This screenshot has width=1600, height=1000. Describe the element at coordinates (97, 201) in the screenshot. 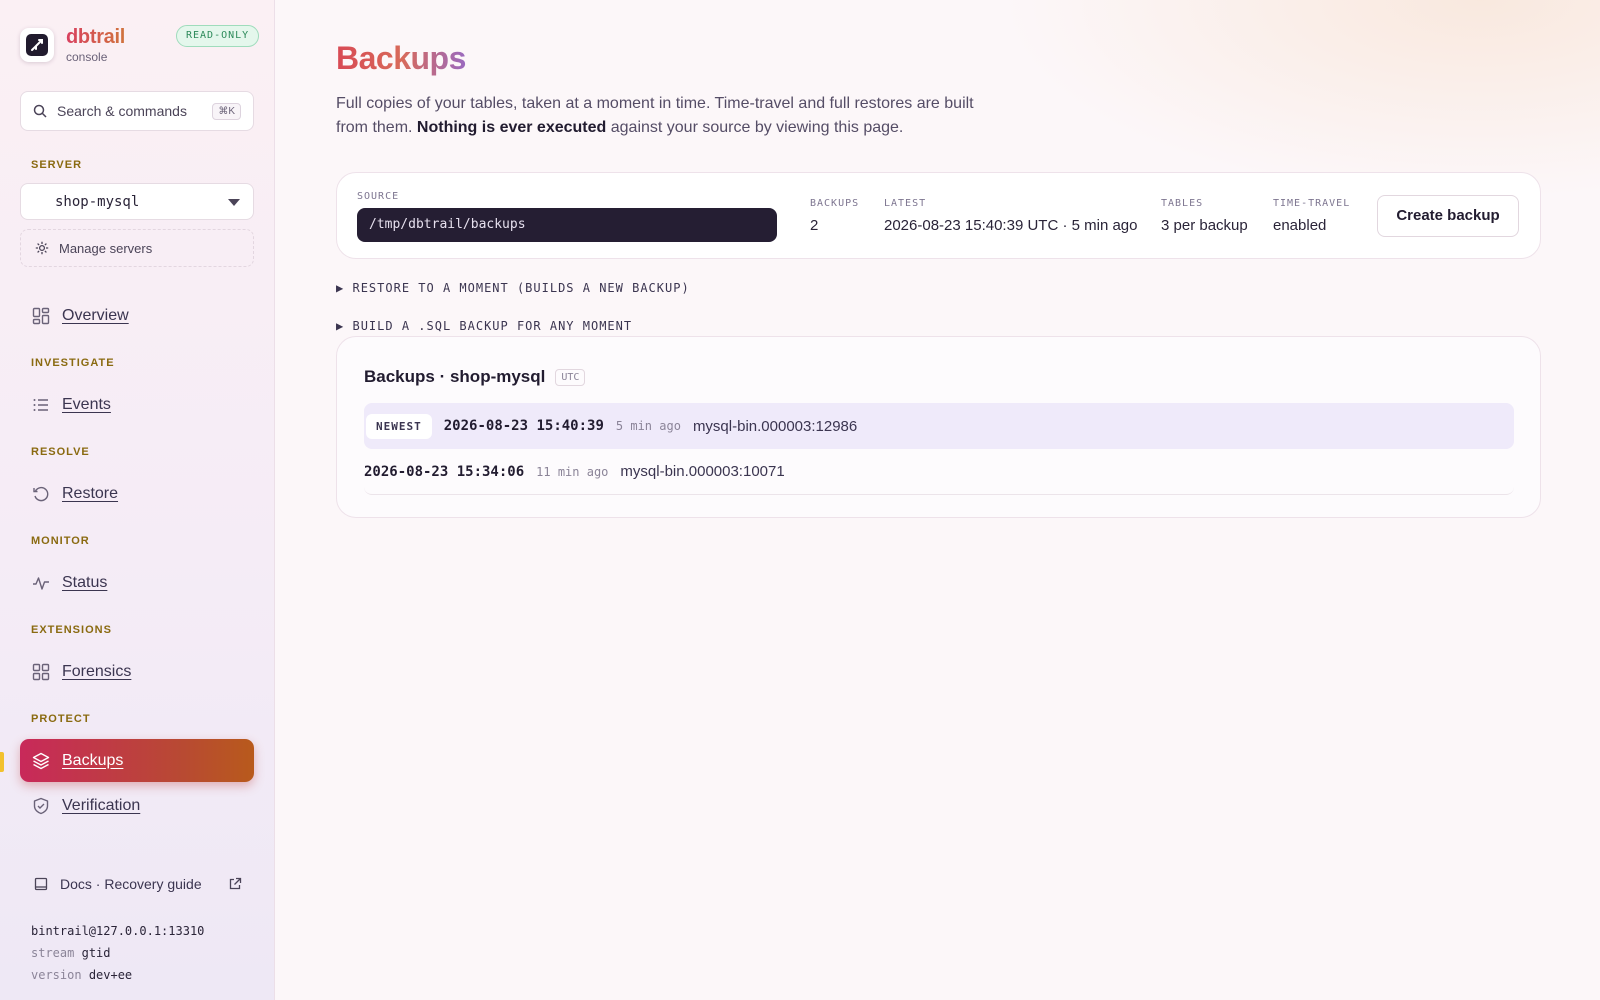

I see `server-selected: shop-mysql` at that location.